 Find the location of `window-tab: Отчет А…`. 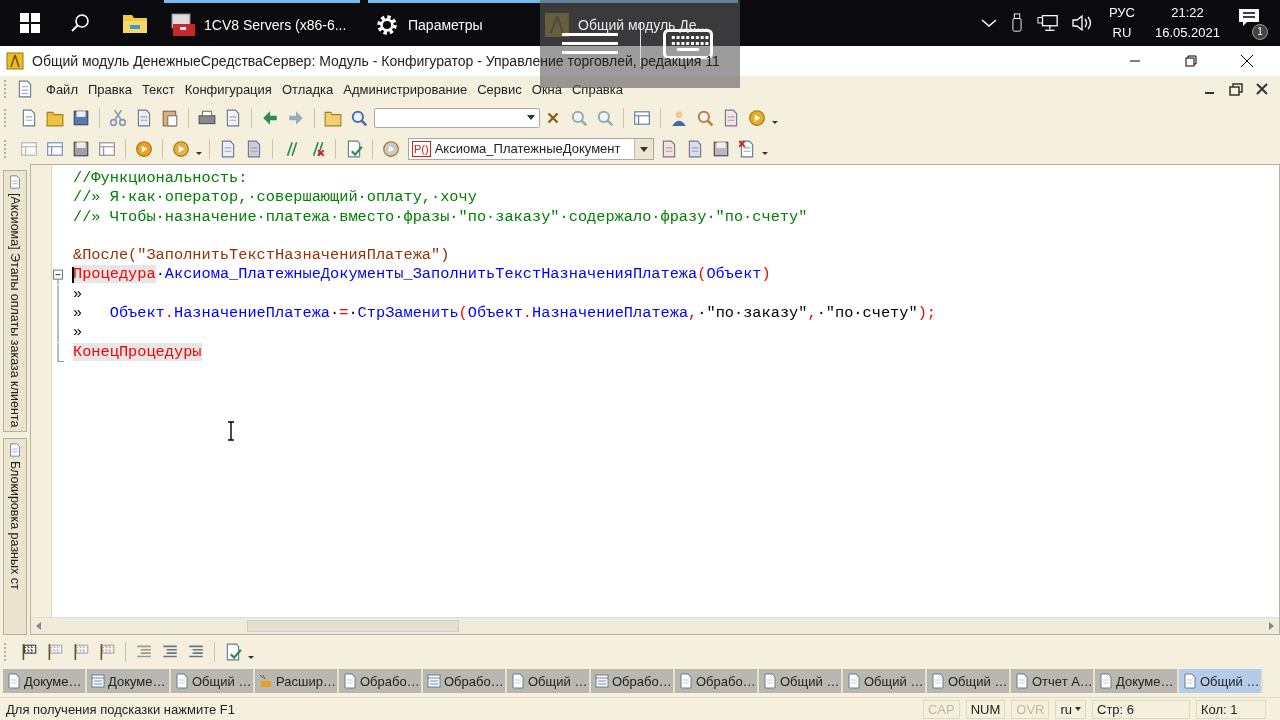

window-tab: Отчет А… is located at coordinates (1053, 681).